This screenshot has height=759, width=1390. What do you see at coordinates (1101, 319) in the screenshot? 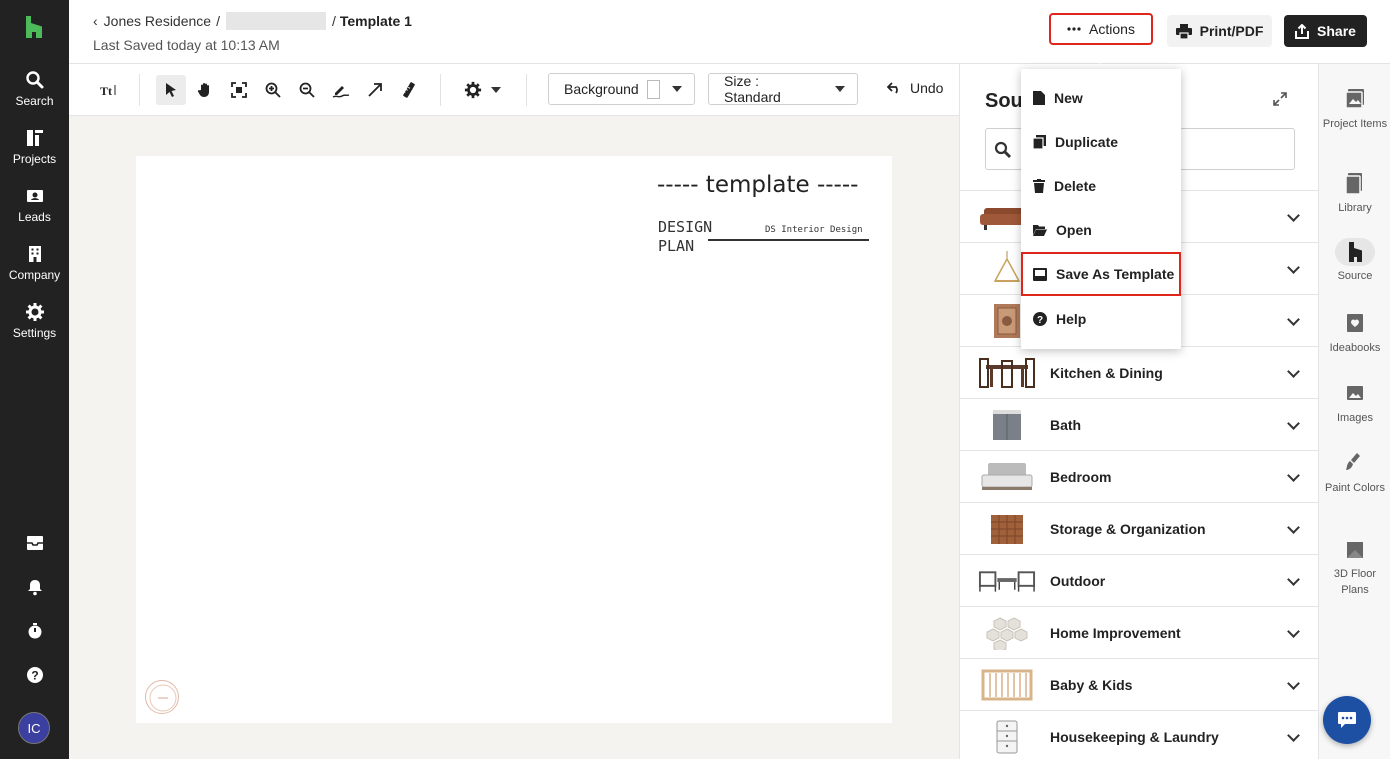
I see `menu-item-help: ? Help` at bounding box center [1101, 319].